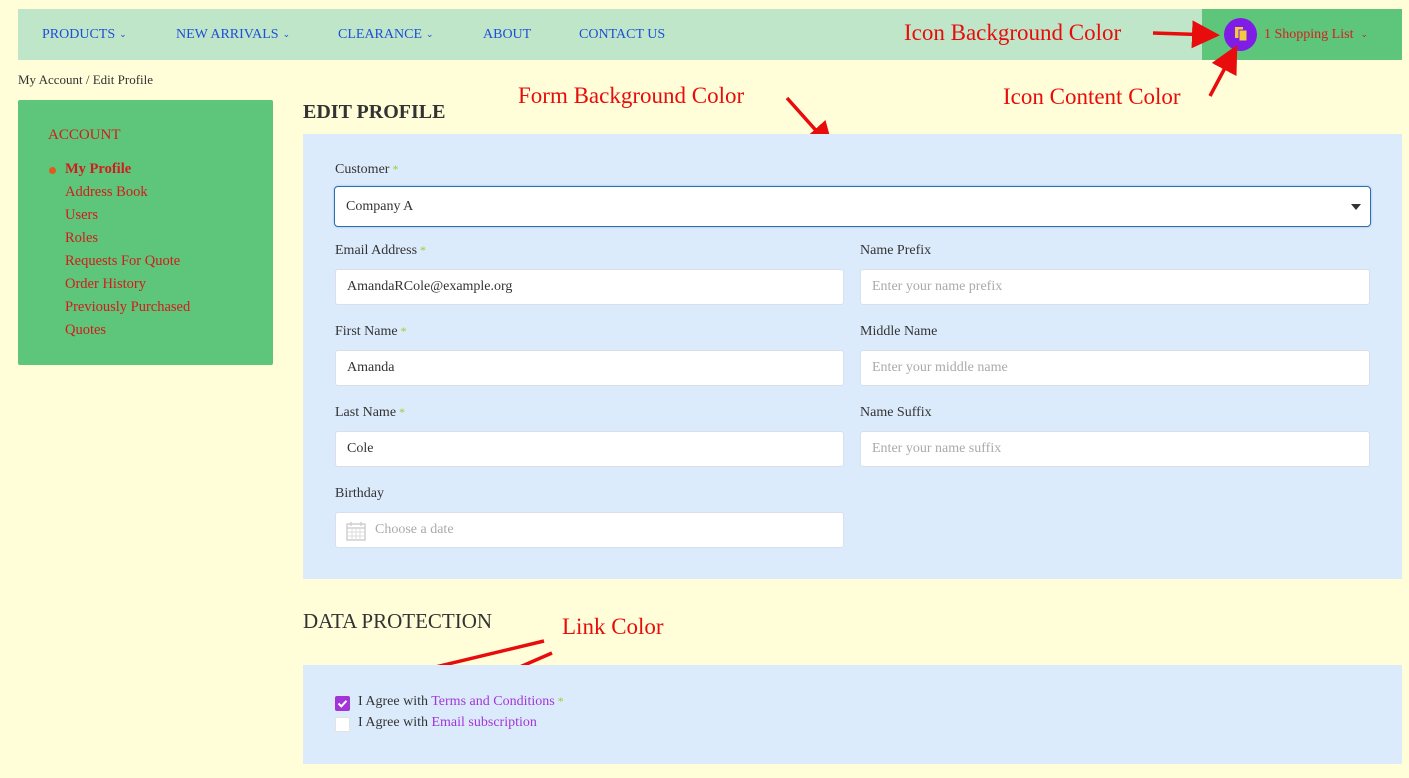 The image size is (1409, 778). What do you see at coordinates (899, 331) in the screenshot?
I see `middle-name-label: Middle Name` at bounding box center [899, 331].